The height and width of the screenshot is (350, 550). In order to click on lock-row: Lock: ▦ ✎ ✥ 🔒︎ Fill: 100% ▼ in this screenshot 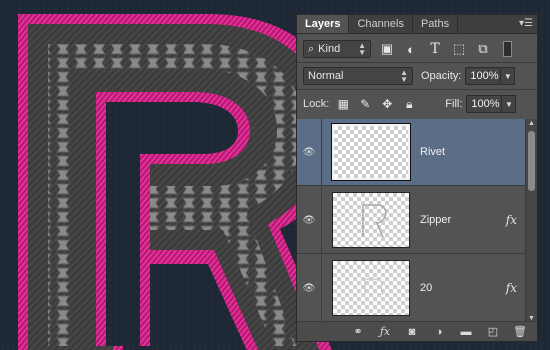, I will do `click(417, 104)`.